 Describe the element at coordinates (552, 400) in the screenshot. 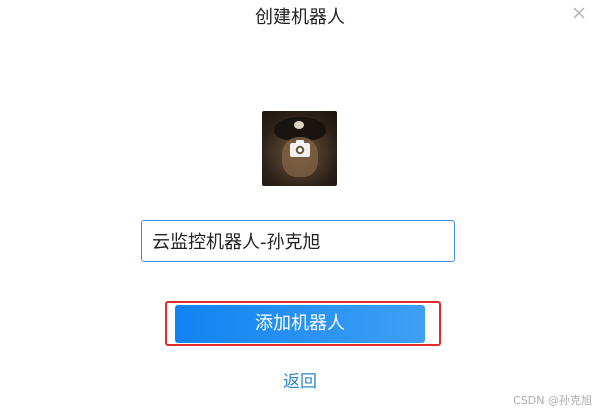

I see `watermark: CSDN @孙克旭` at that location.